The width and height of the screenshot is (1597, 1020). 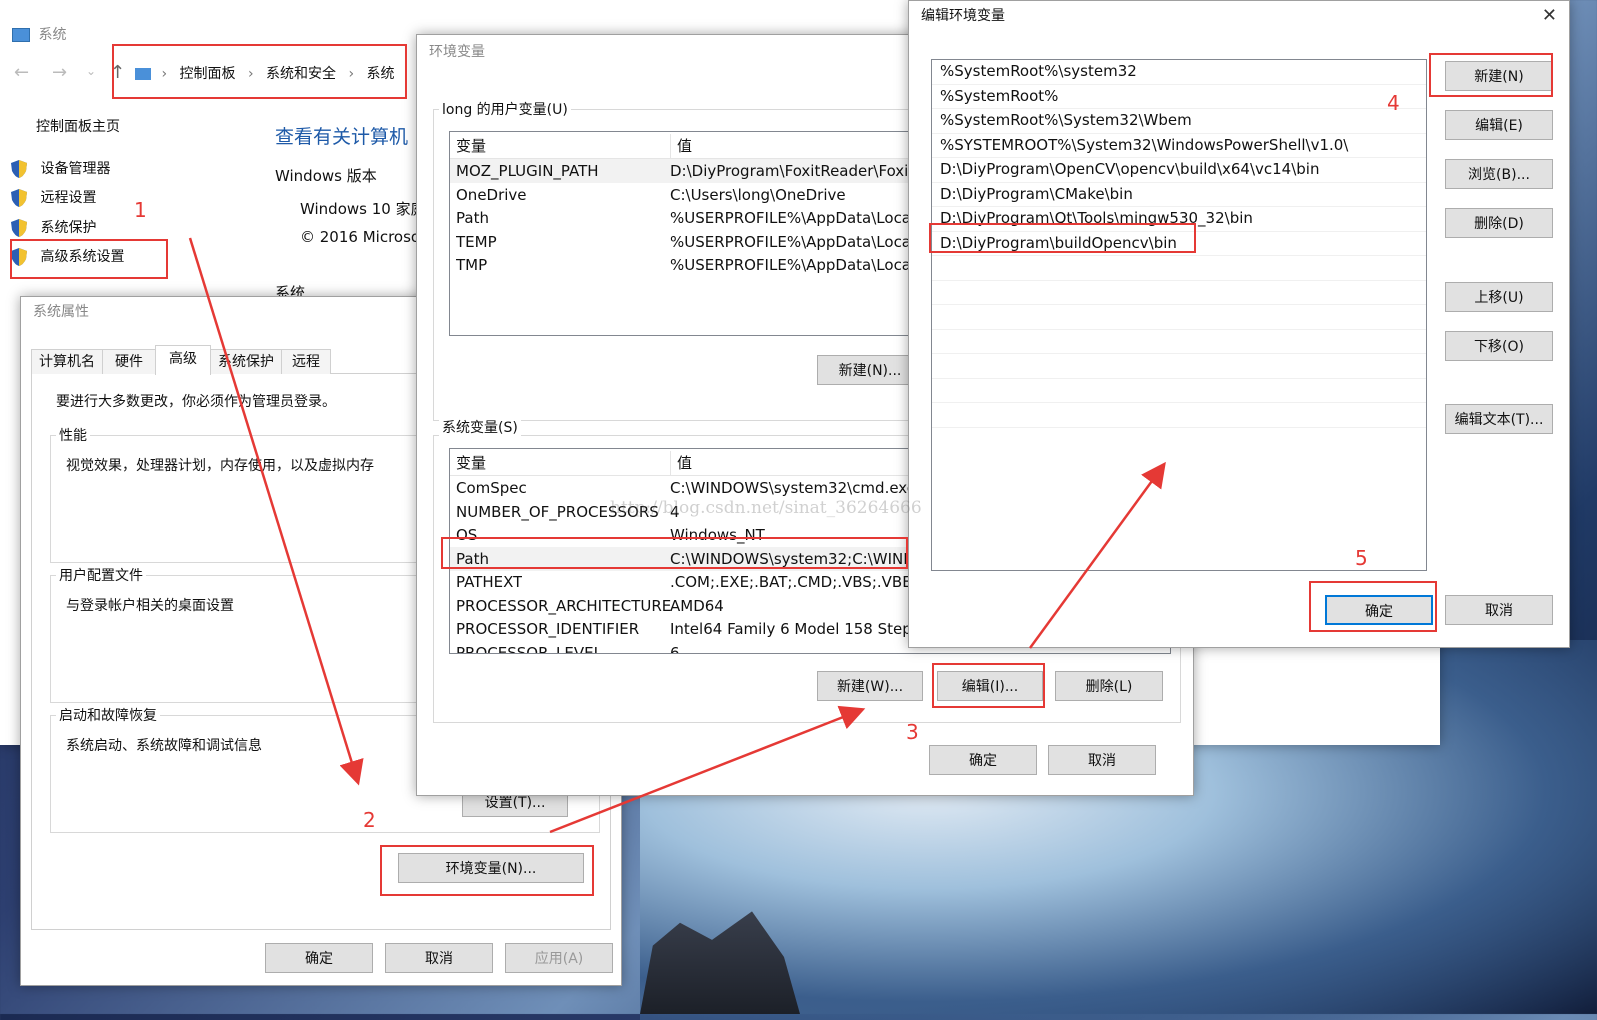 What do you see at coordinates (1097, 555) in the screenshot?
I see `arrow-to-edit-dialog` at bounding box center [1097, 555].